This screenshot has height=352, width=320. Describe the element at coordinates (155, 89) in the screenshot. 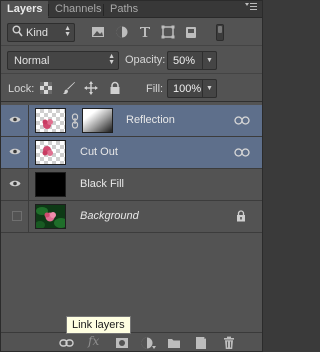

I see `fill-label: Fill:` at that location.